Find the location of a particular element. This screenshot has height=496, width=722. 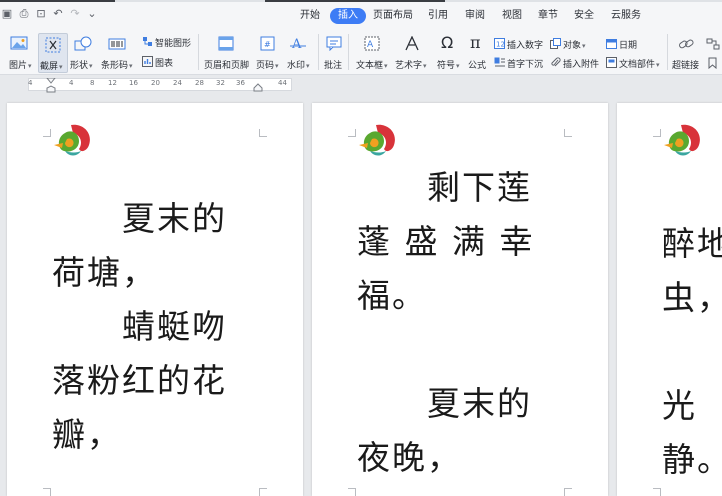

poem-line: 落粉红的花 is located at coordinates (139, 380).